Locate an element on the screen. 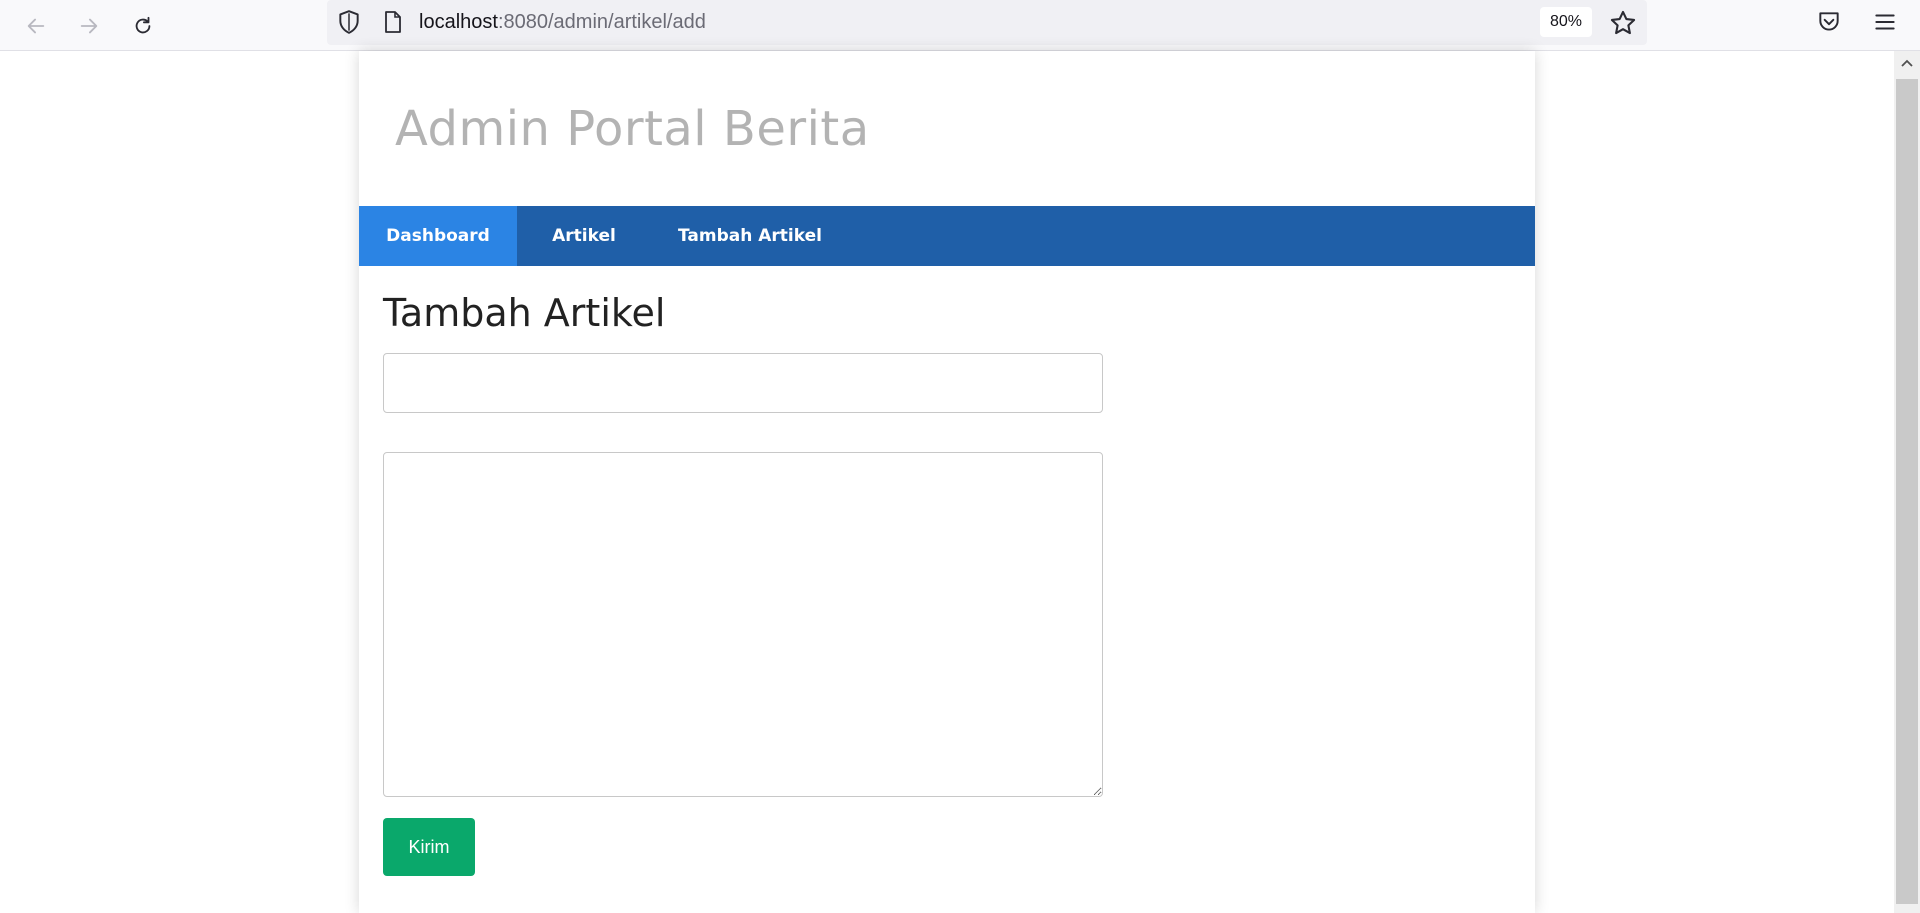 The width and height of the screenshot is (1920, 913). zoom-badge: 80% is located at coordinates (1566, 22).